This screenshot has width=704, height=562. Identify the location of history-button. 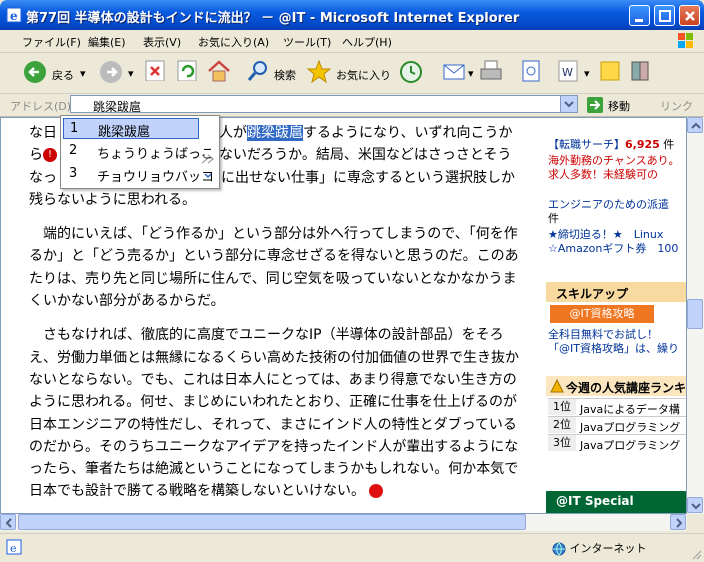
(411, 73).